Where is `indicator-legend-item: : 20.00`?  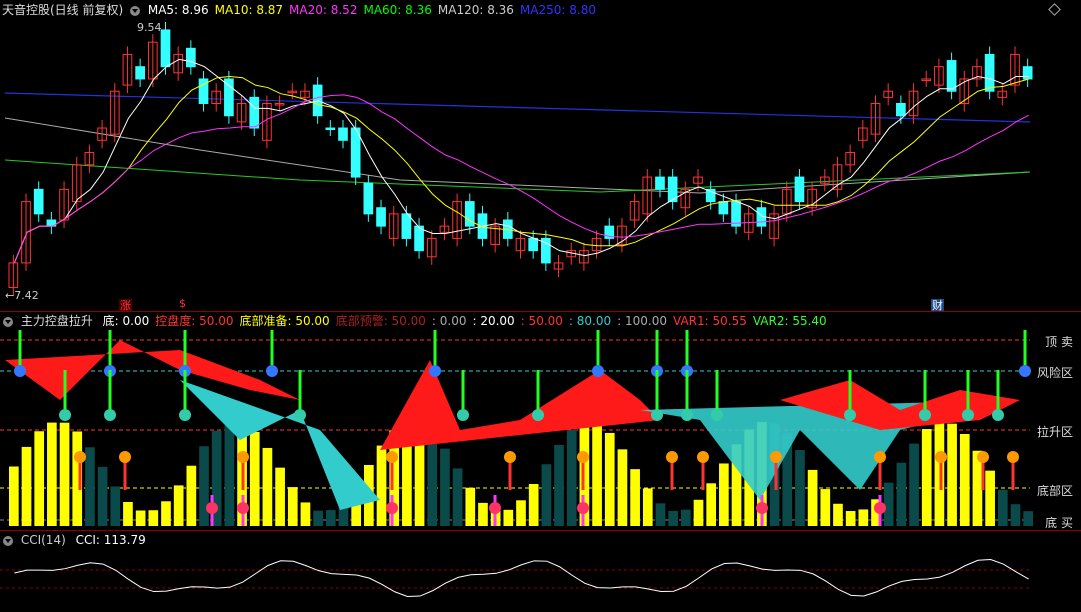 indicator-legend-item: : 20.00 is located at coordinates (493, 321).